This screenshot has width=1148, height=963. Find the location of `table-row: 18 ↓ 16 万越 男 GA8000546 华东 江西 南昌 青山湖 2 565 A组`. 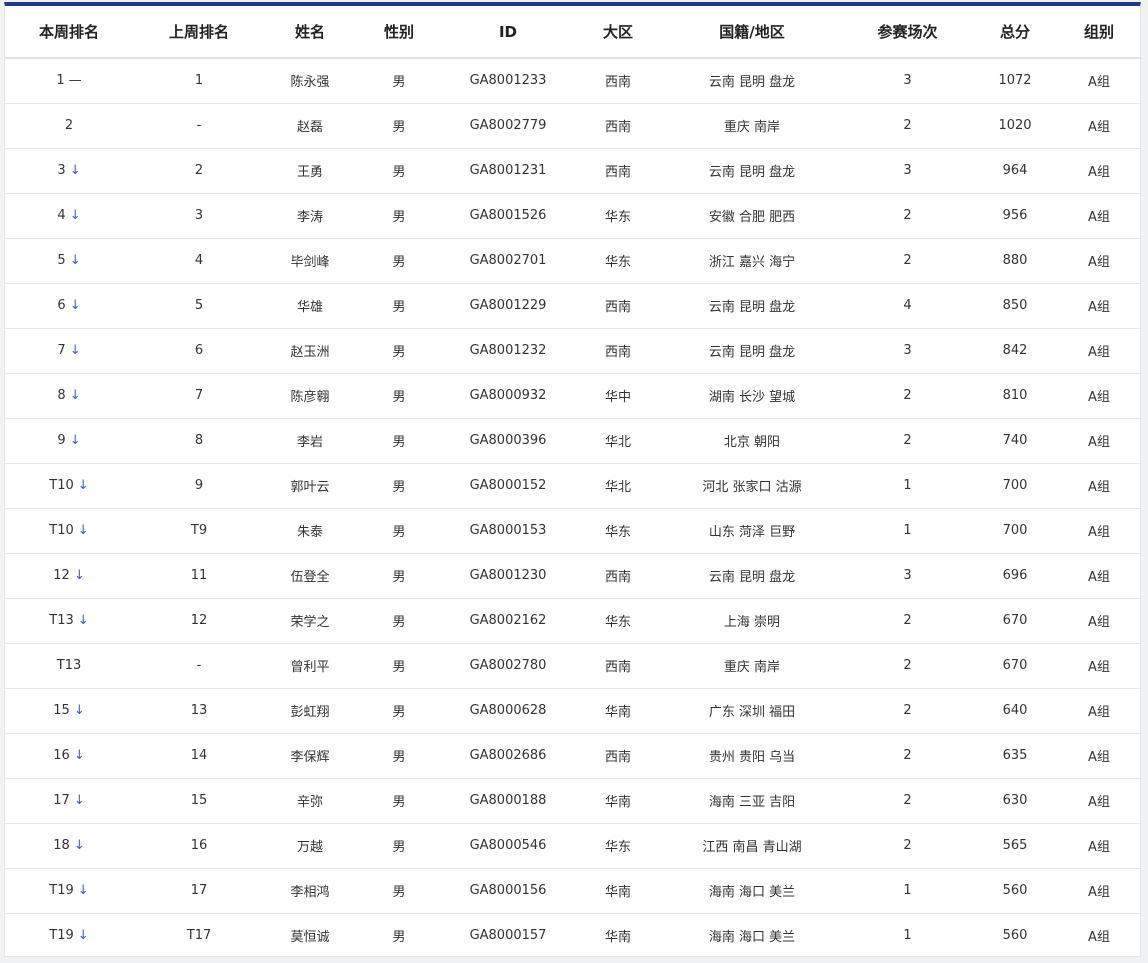

table-row: 18 ↓ 16 万越 男 GA8000546 华东 江西 南昌 青山湖 2 565 A组 is located at coordinates (573, 845).